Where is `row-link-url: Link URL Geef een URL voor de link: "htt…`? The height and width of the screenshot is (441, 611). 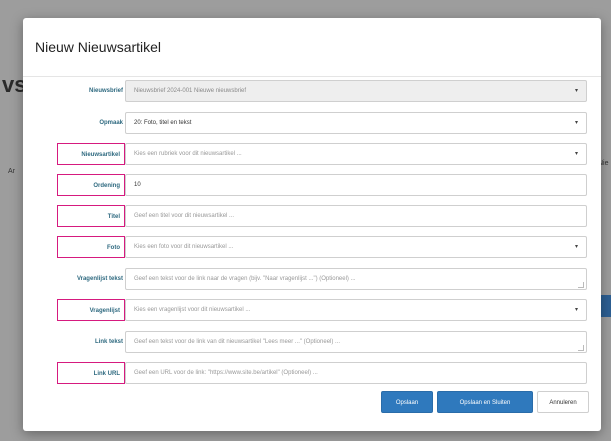
row-link-url: Link URL Geef een URL voor de link: "htt… is located at coordinates (312, 374).